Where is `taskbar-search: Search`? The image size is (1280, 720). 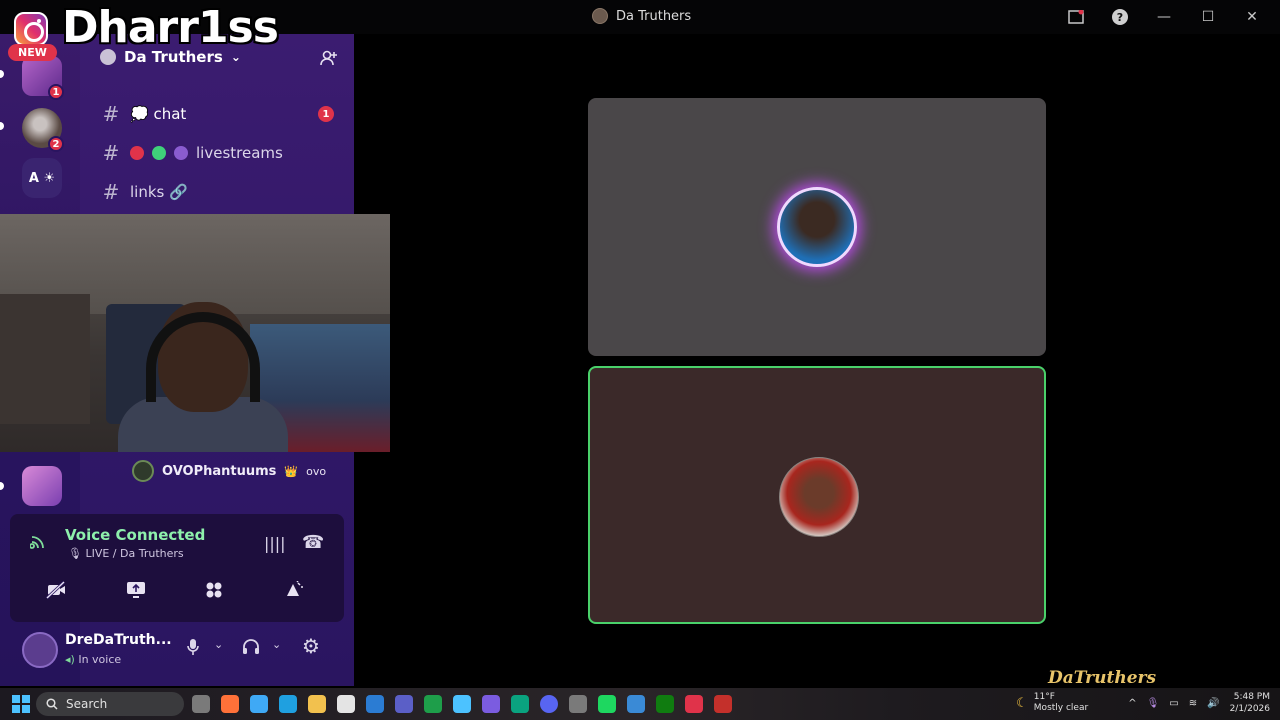
taskbar-search: Search is located at coordinates (110, 704).